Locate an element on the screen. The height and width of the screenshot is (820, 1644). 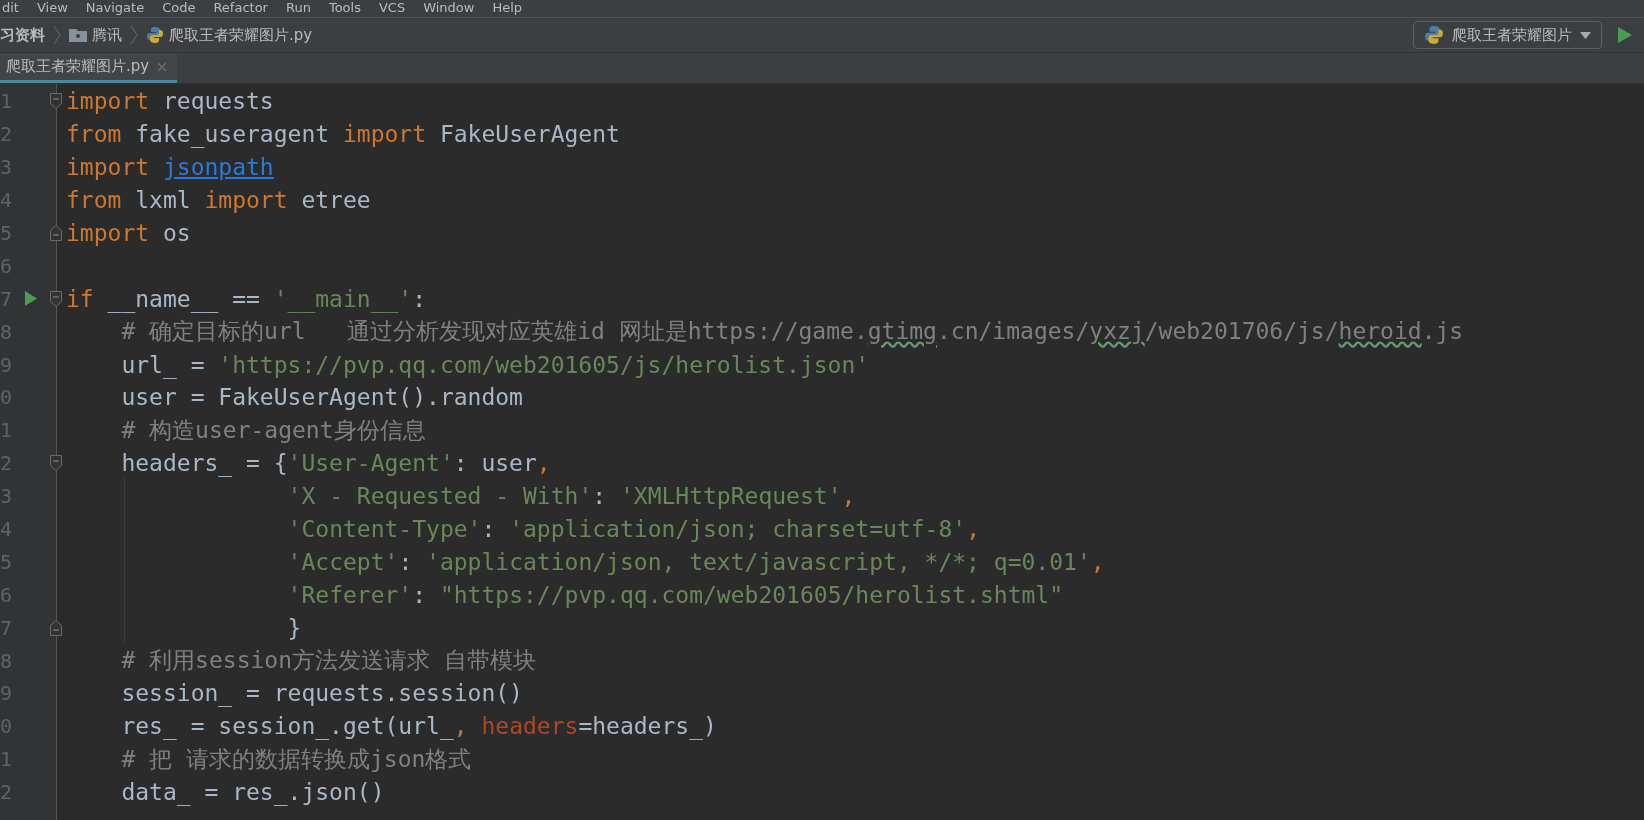
code-line: session_ = requests.session() is located at coordinates (322, 693).